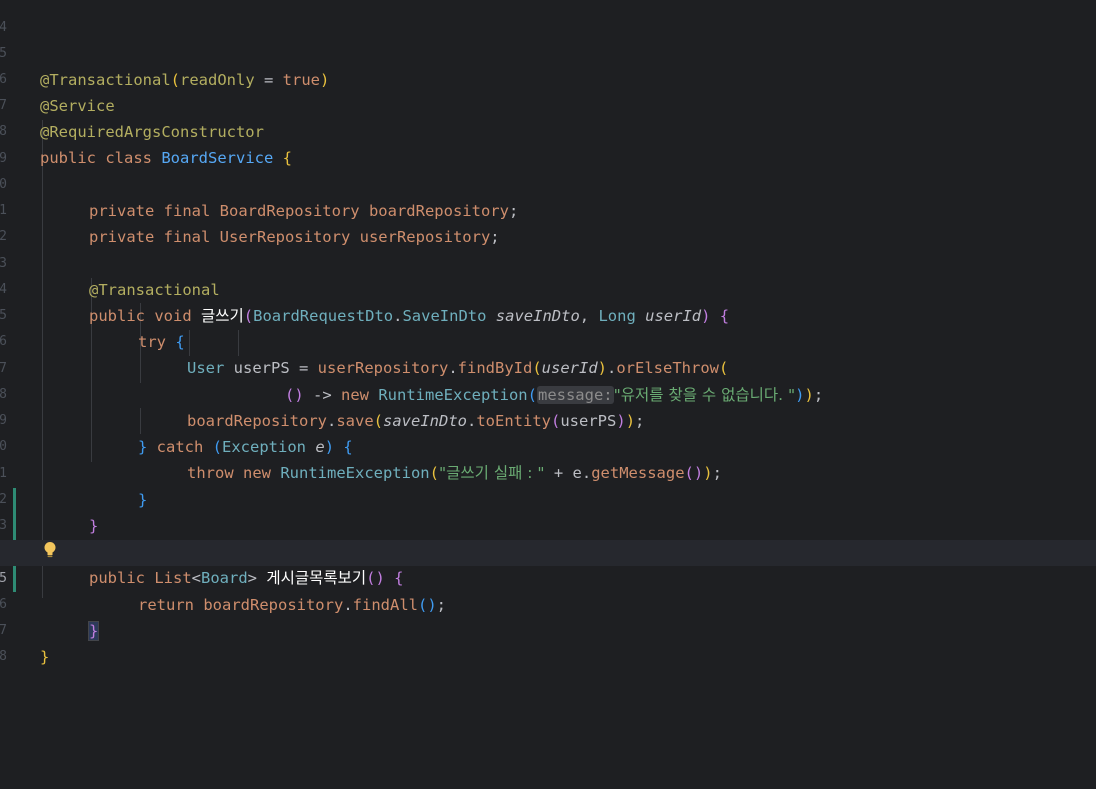 This screenshot has width=1096, height=789. I want to click on line-number: 8, so click(3, 656).